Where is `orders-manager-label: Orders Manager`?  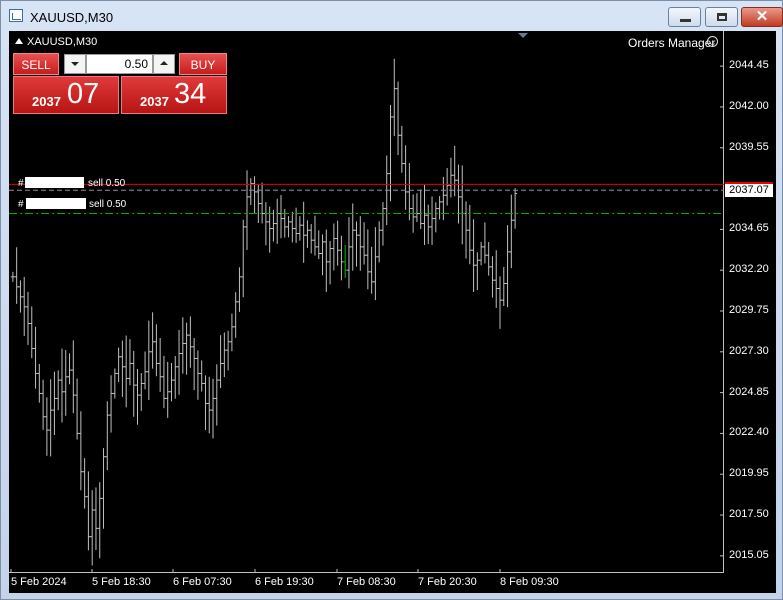 orders-manager-label: Orders Manager is located at coordinates (671, 43).